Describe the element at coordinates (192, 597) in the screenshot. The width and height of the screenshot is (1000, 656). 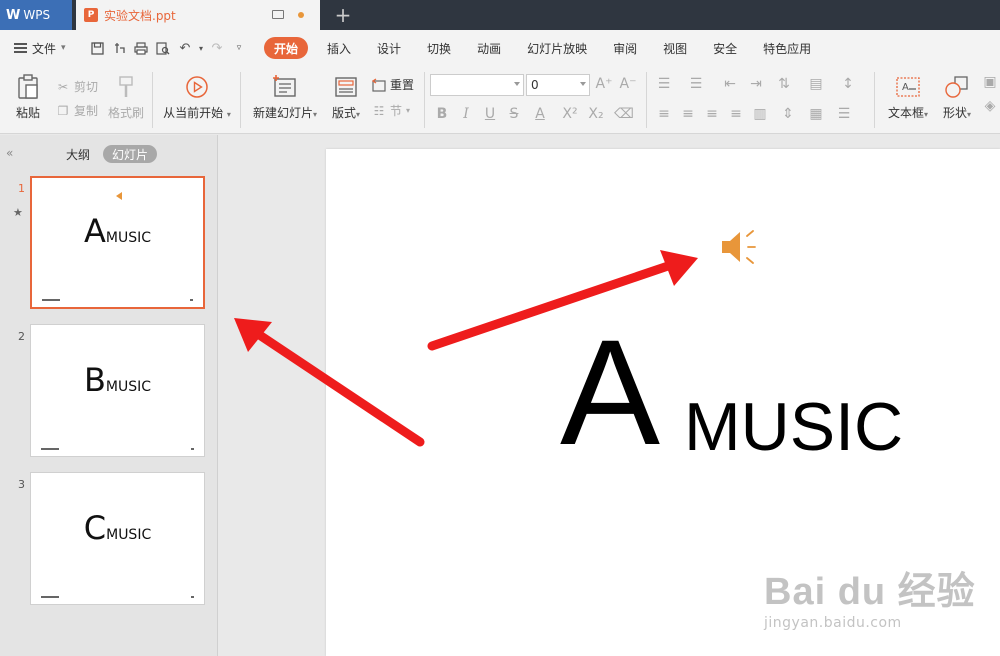
I see `thumbnail-page-number` at that location.